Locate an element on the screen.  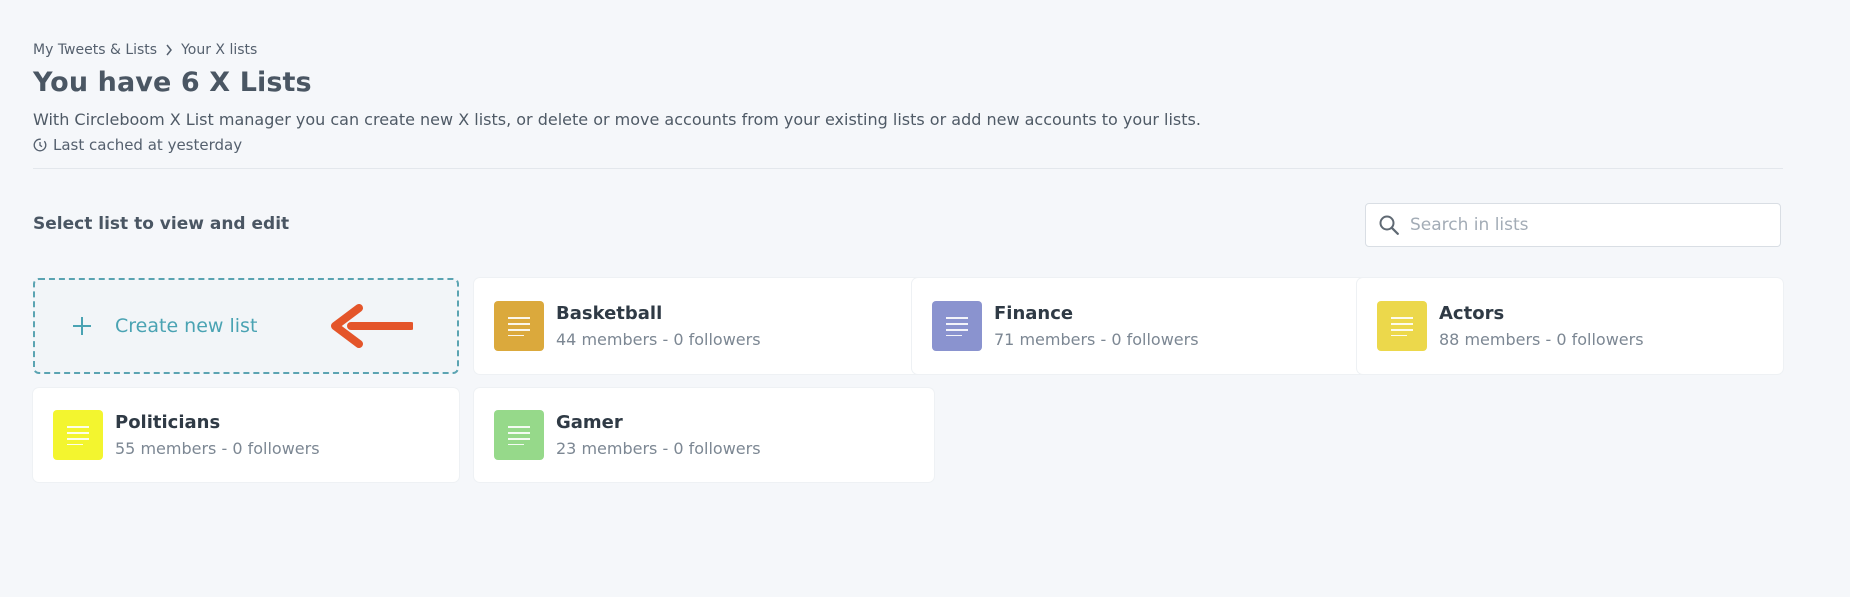
cache-status: Last cached at yesterday is located at coordinates (137, 145).